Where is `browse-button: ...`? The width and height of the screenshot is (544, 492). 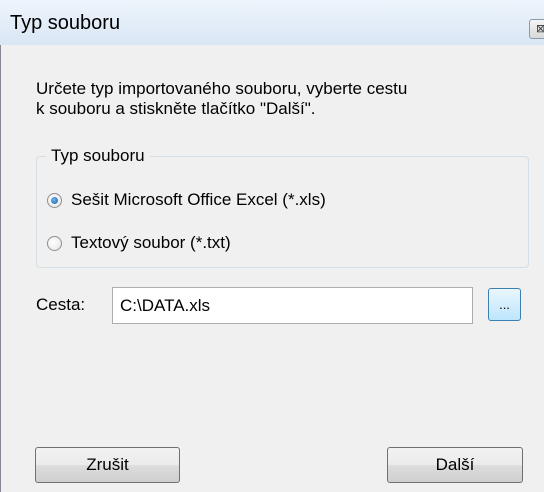 browse-button: ... is located at coordinates (504, 304).